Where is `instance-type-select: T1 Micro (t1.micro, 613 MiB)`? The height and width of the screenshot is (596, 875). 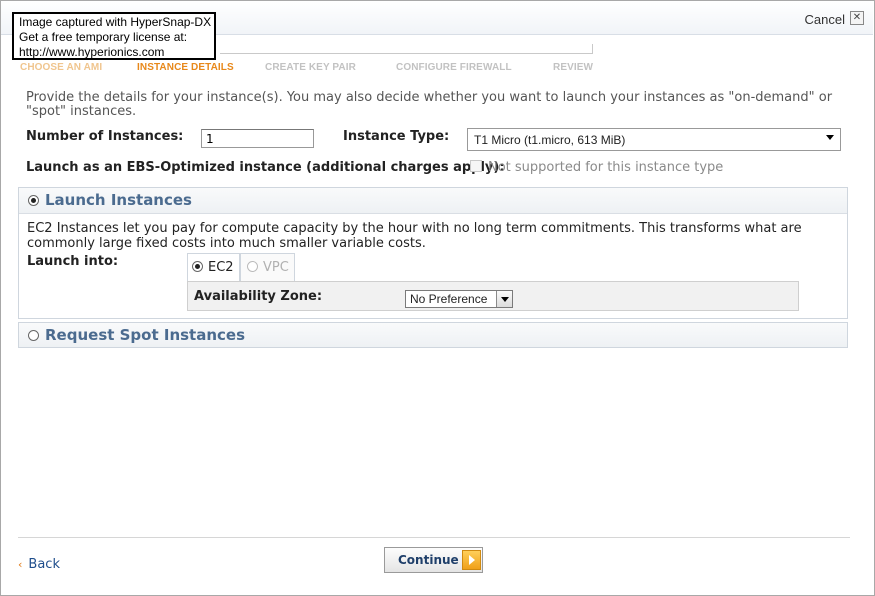 instance-type-select: T1 Micro (t1.micro, 613 MiB) is located at coordinates (654, 139).